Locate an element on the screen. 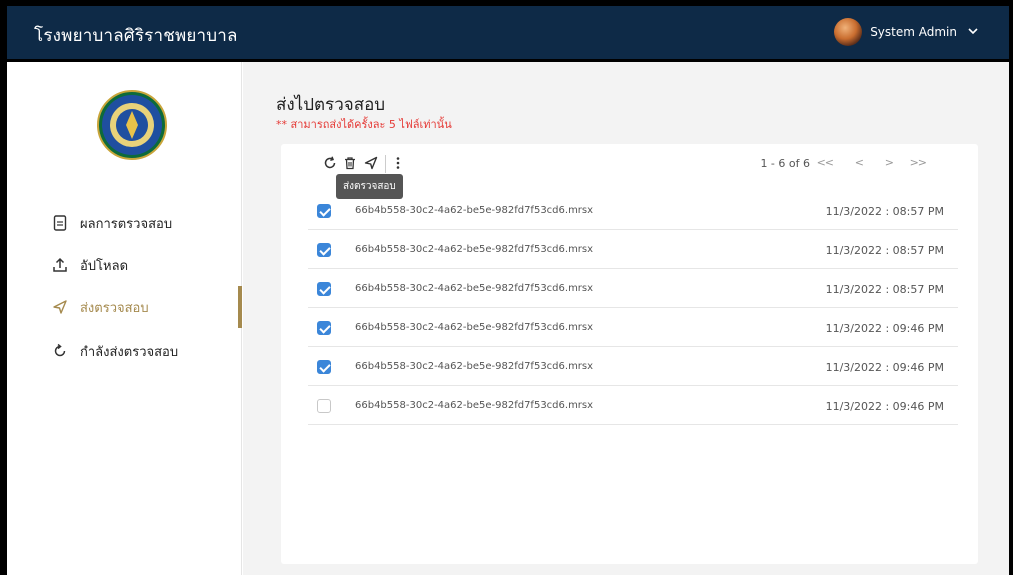 Image resolution: width=1013 pixels, height=575 pixels. pager-last-button: >> is located at coordinates (918, 162).